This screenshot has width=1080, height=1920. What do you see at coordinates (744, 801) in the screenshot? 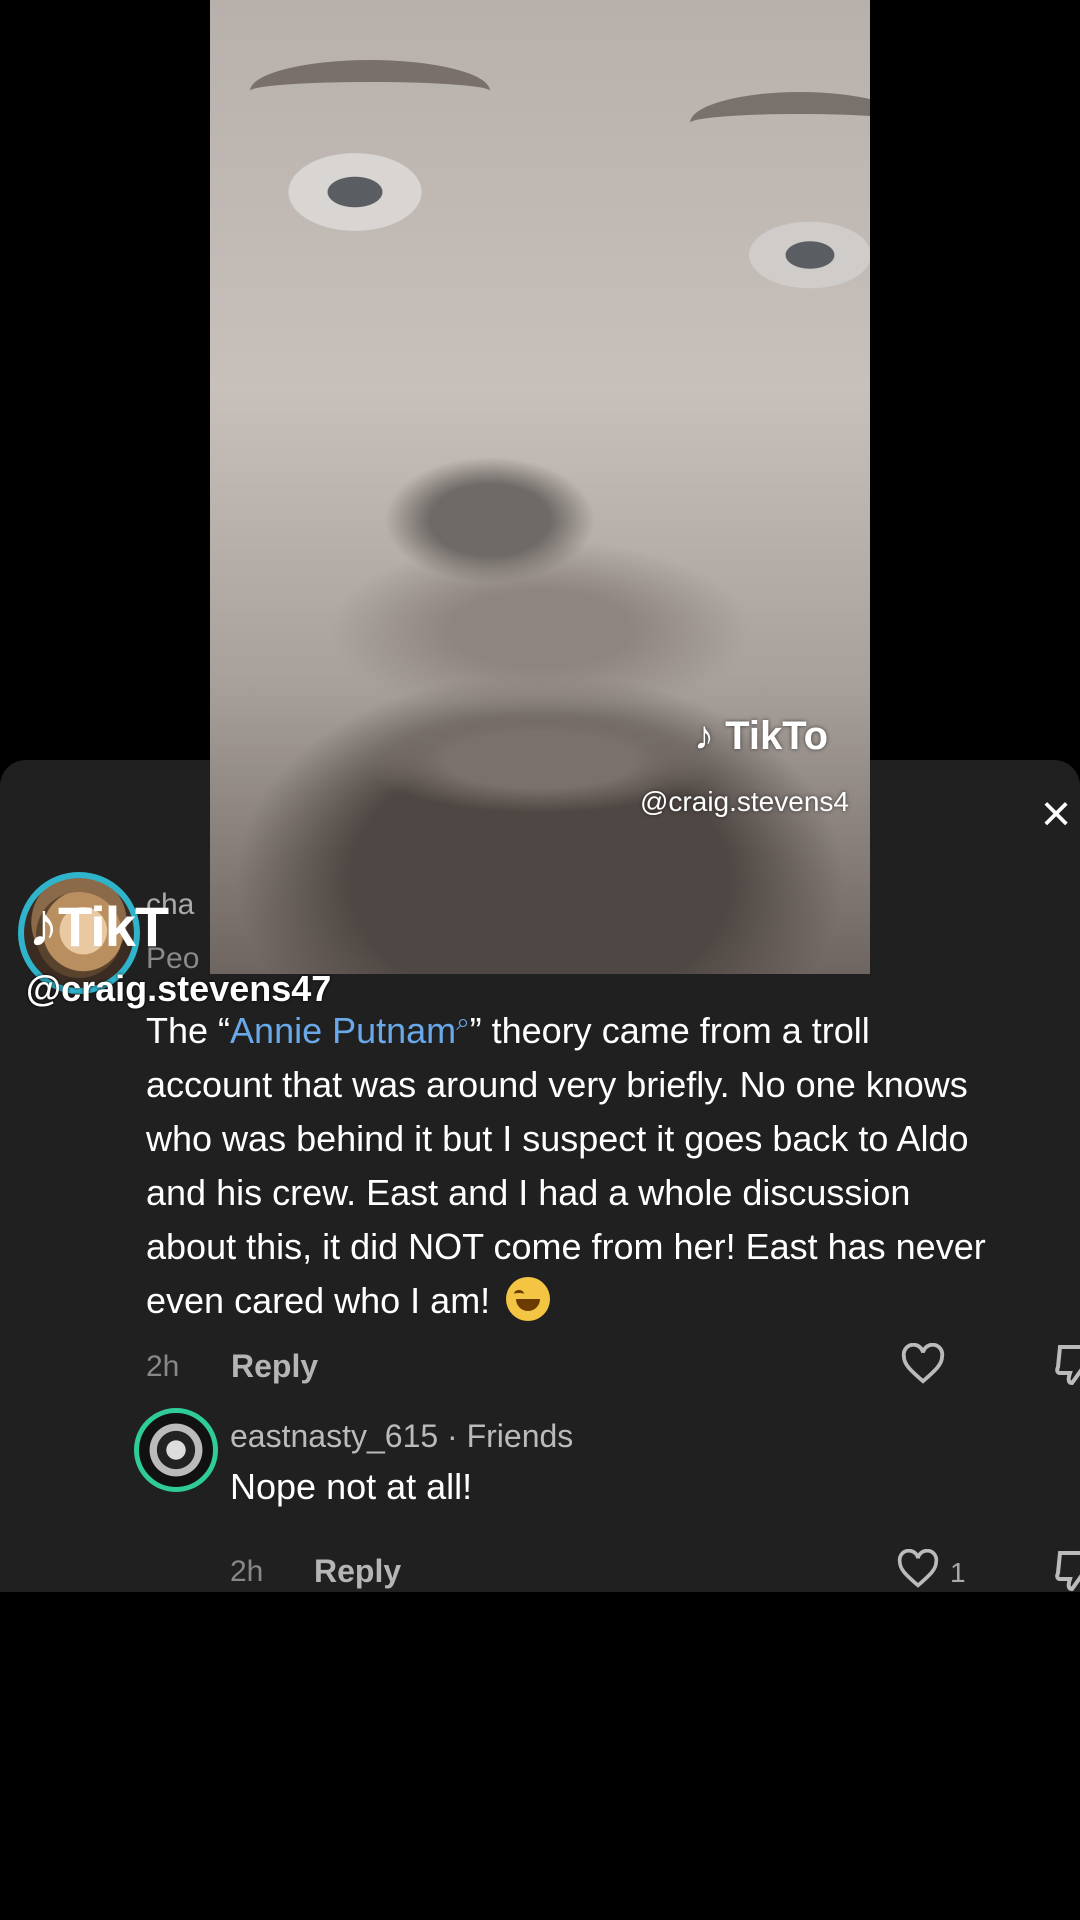
I see `video-handle: @craig.stevens4` at bounding box center [744, 801].